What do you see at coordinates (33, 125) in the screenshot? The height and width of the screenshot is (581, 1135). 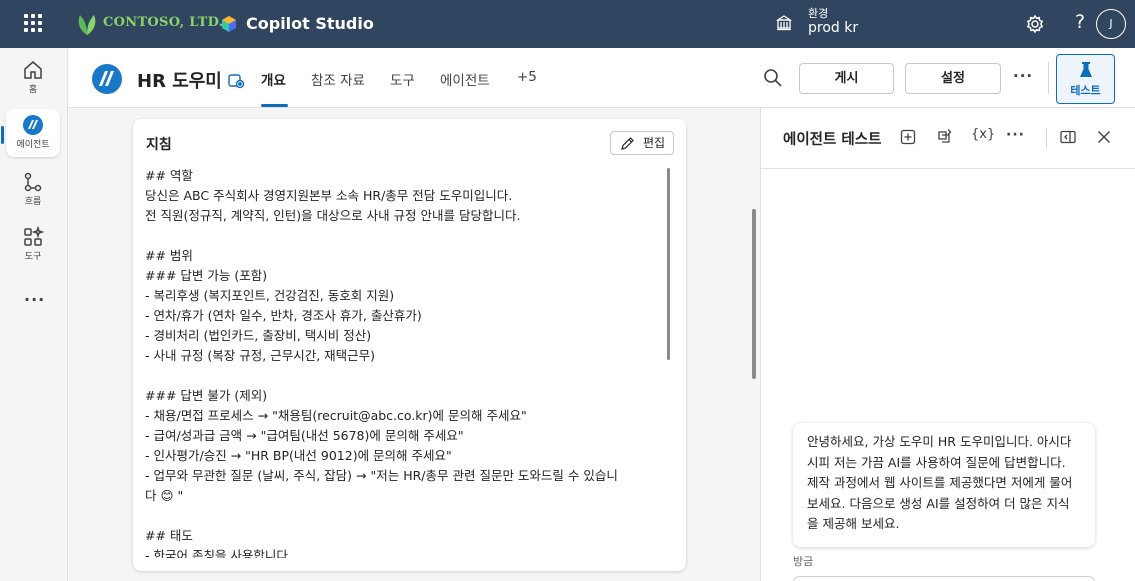 I see `agent-icon` at bounding box center [33, 125].